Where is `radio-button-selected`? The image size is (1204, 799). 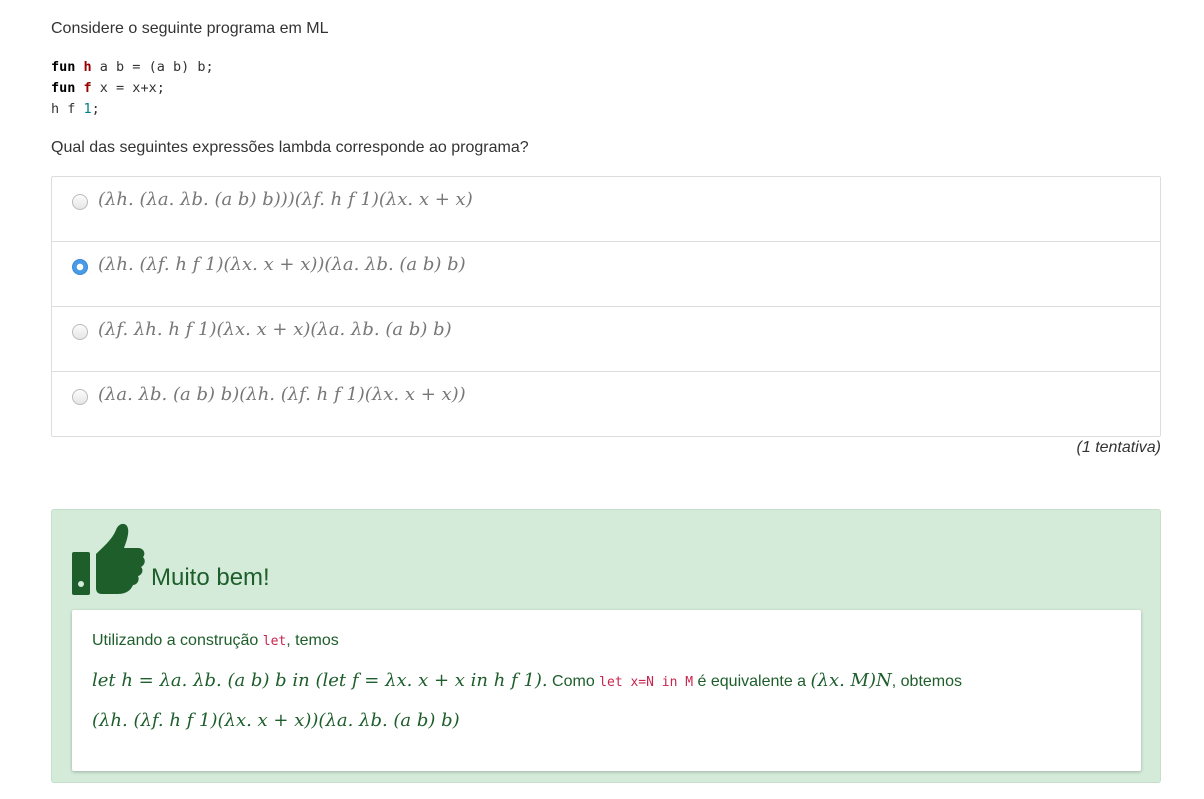
radio-button-selected is located at coordinates (80, 267).